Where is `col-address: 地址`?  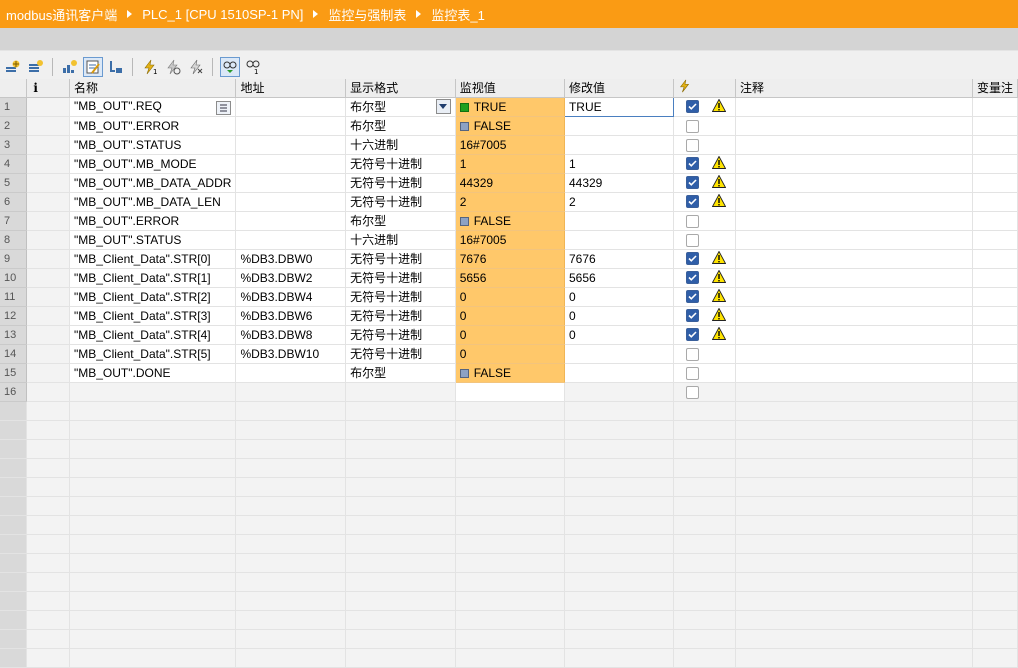
col-address: 地址 is located at coordinates (291, 88).